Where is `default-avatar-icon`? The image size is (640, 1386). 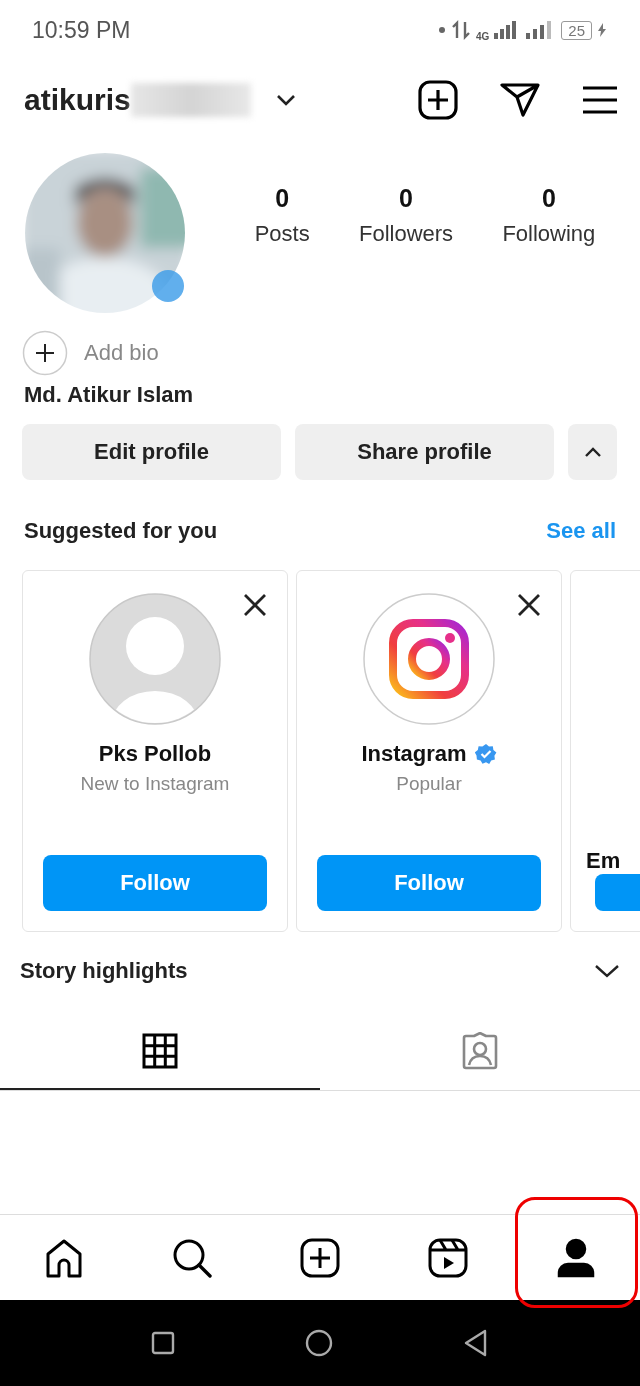
default-avatar-icon is located at coordinates (155, 659).